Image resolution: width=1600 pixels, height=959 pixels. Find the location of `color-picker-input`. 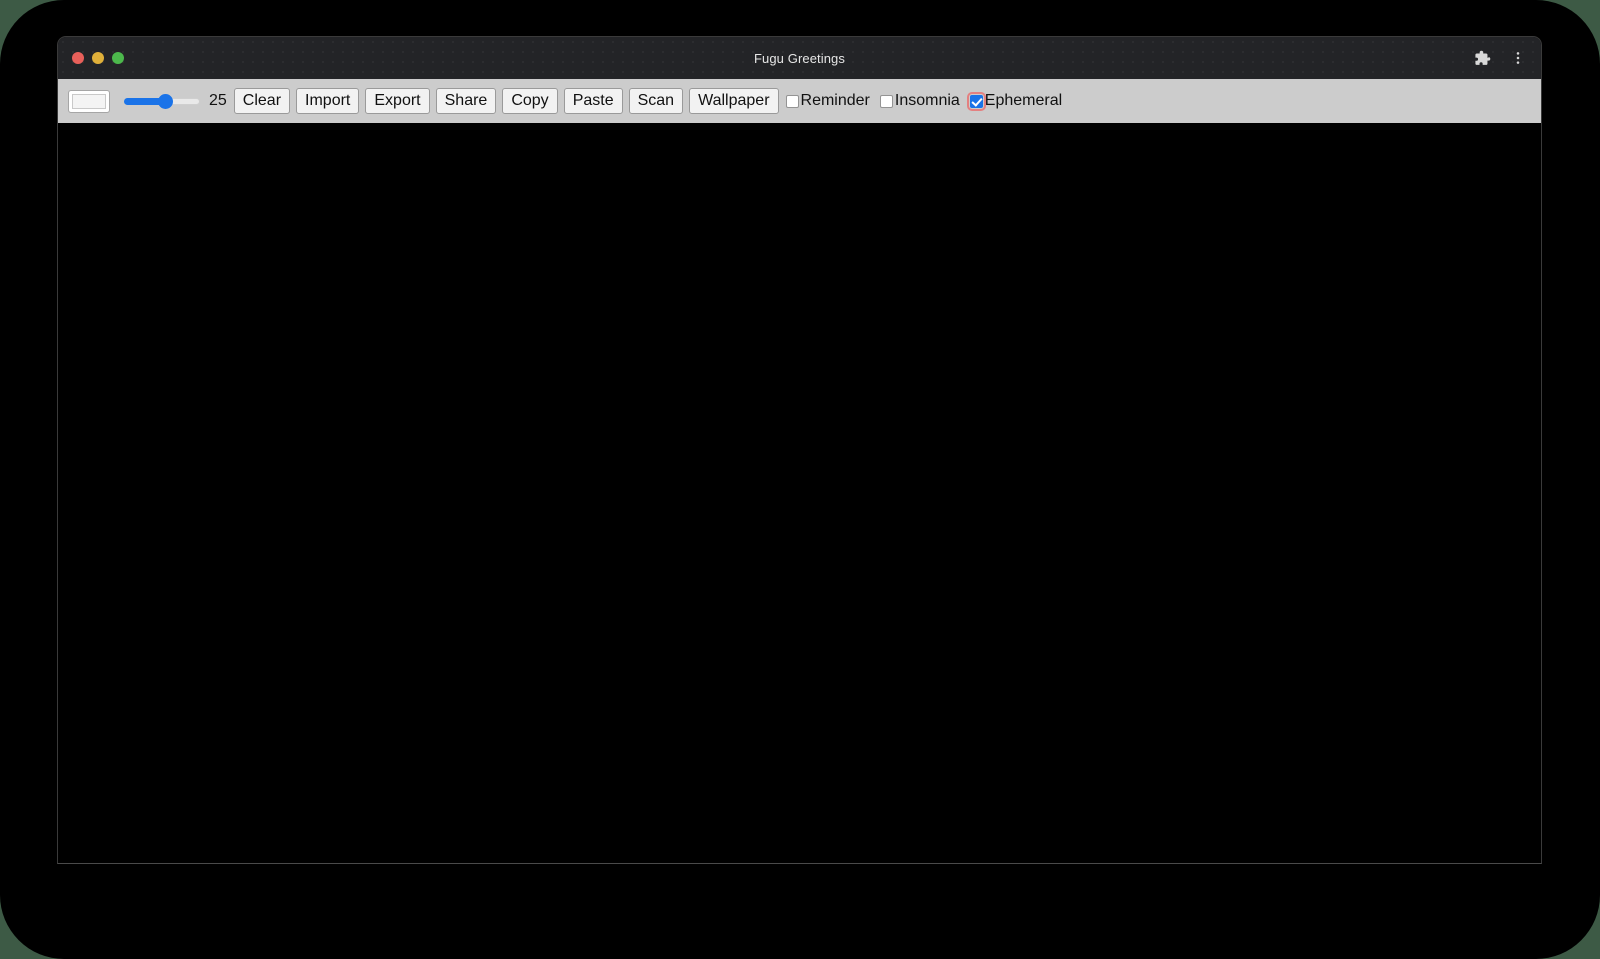

color-picker-input is located at coordinates (89, 101).